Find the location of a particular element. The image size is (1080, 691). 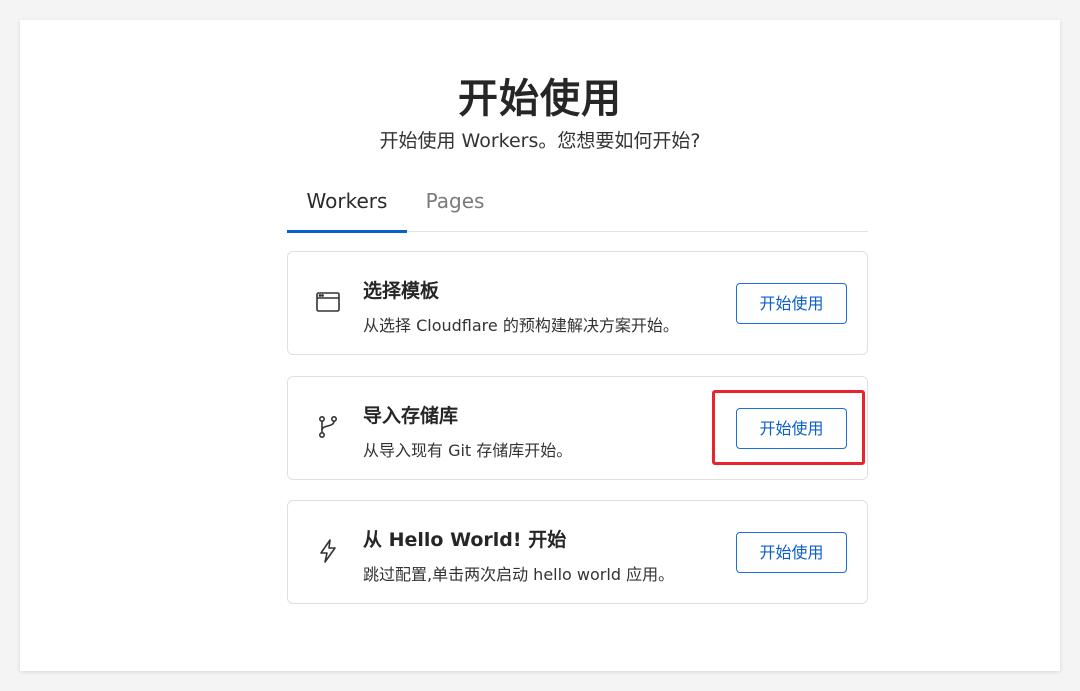

card-description: 从导入现有 Git 存储库开始。 is located at coordinates (468, 450).